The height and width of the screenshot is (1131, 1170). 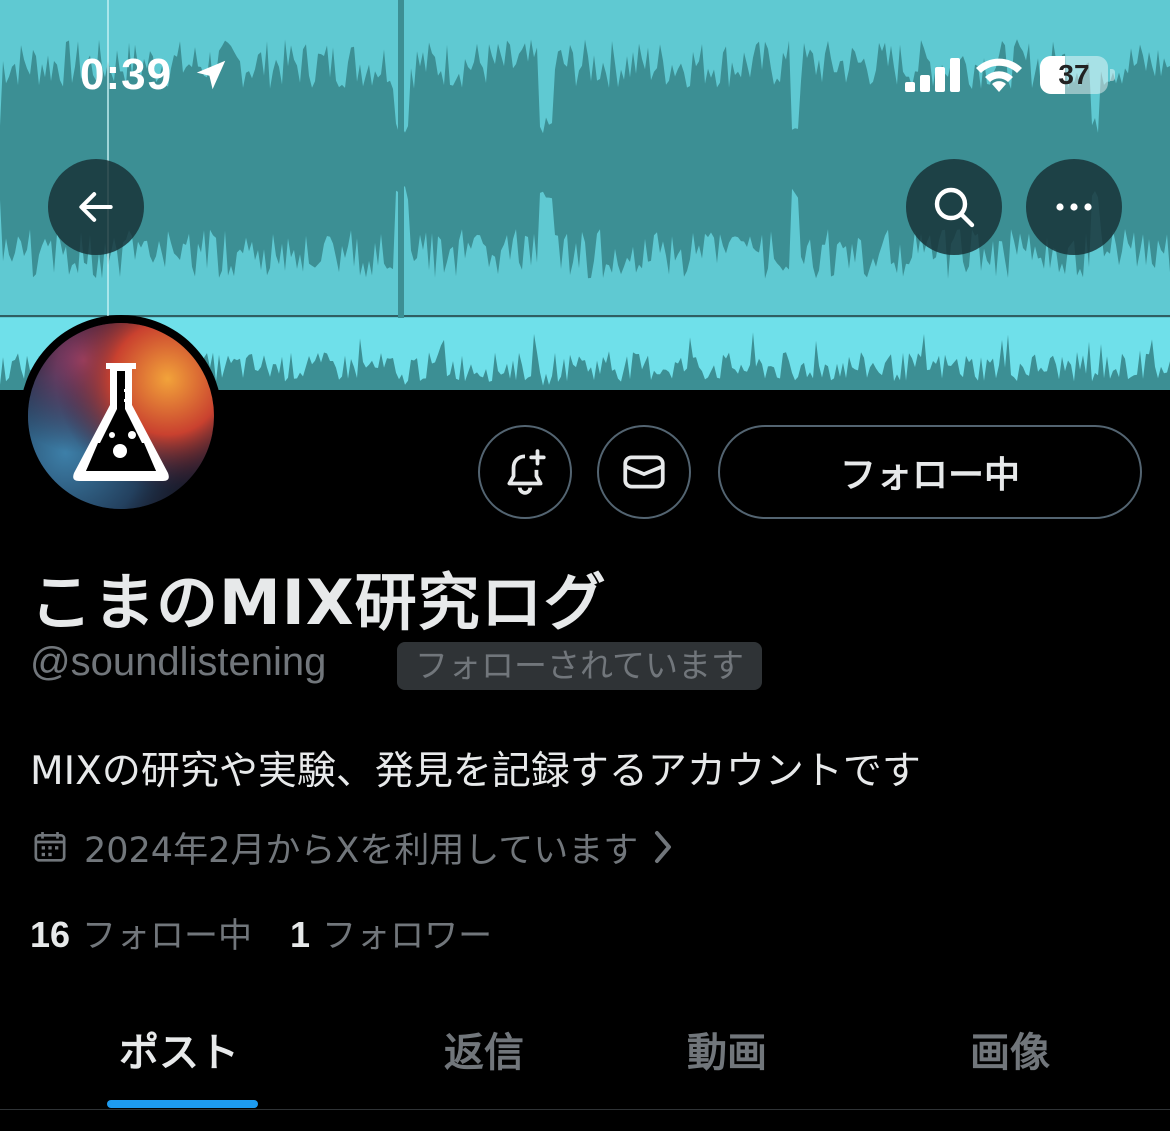 What do you see at coordinates (932, 75) in the screenshot?
I see `cellular-signal-icon` at bounding box center [932, 75].